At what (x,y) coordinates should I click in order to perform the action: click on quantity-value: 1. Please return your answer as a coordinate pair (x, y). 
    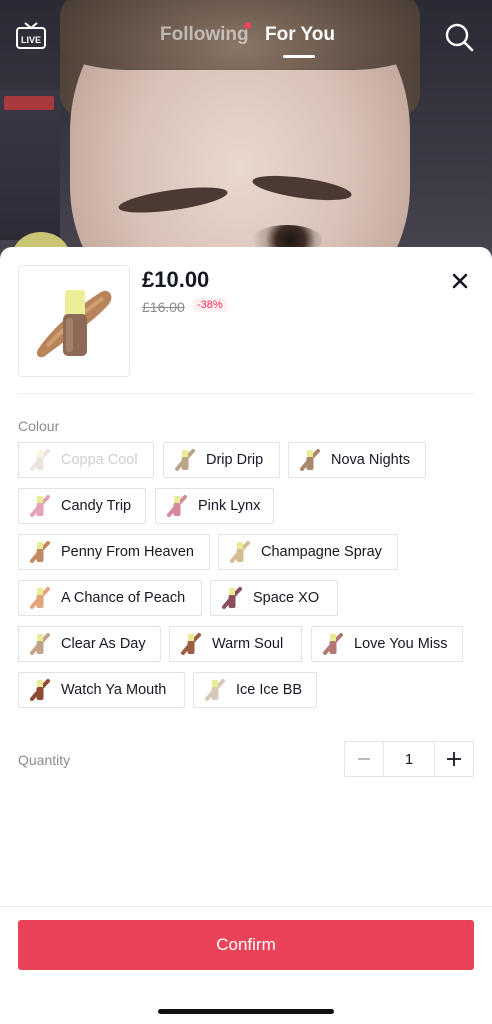
    Looking at the image, I should click on (409, 759).